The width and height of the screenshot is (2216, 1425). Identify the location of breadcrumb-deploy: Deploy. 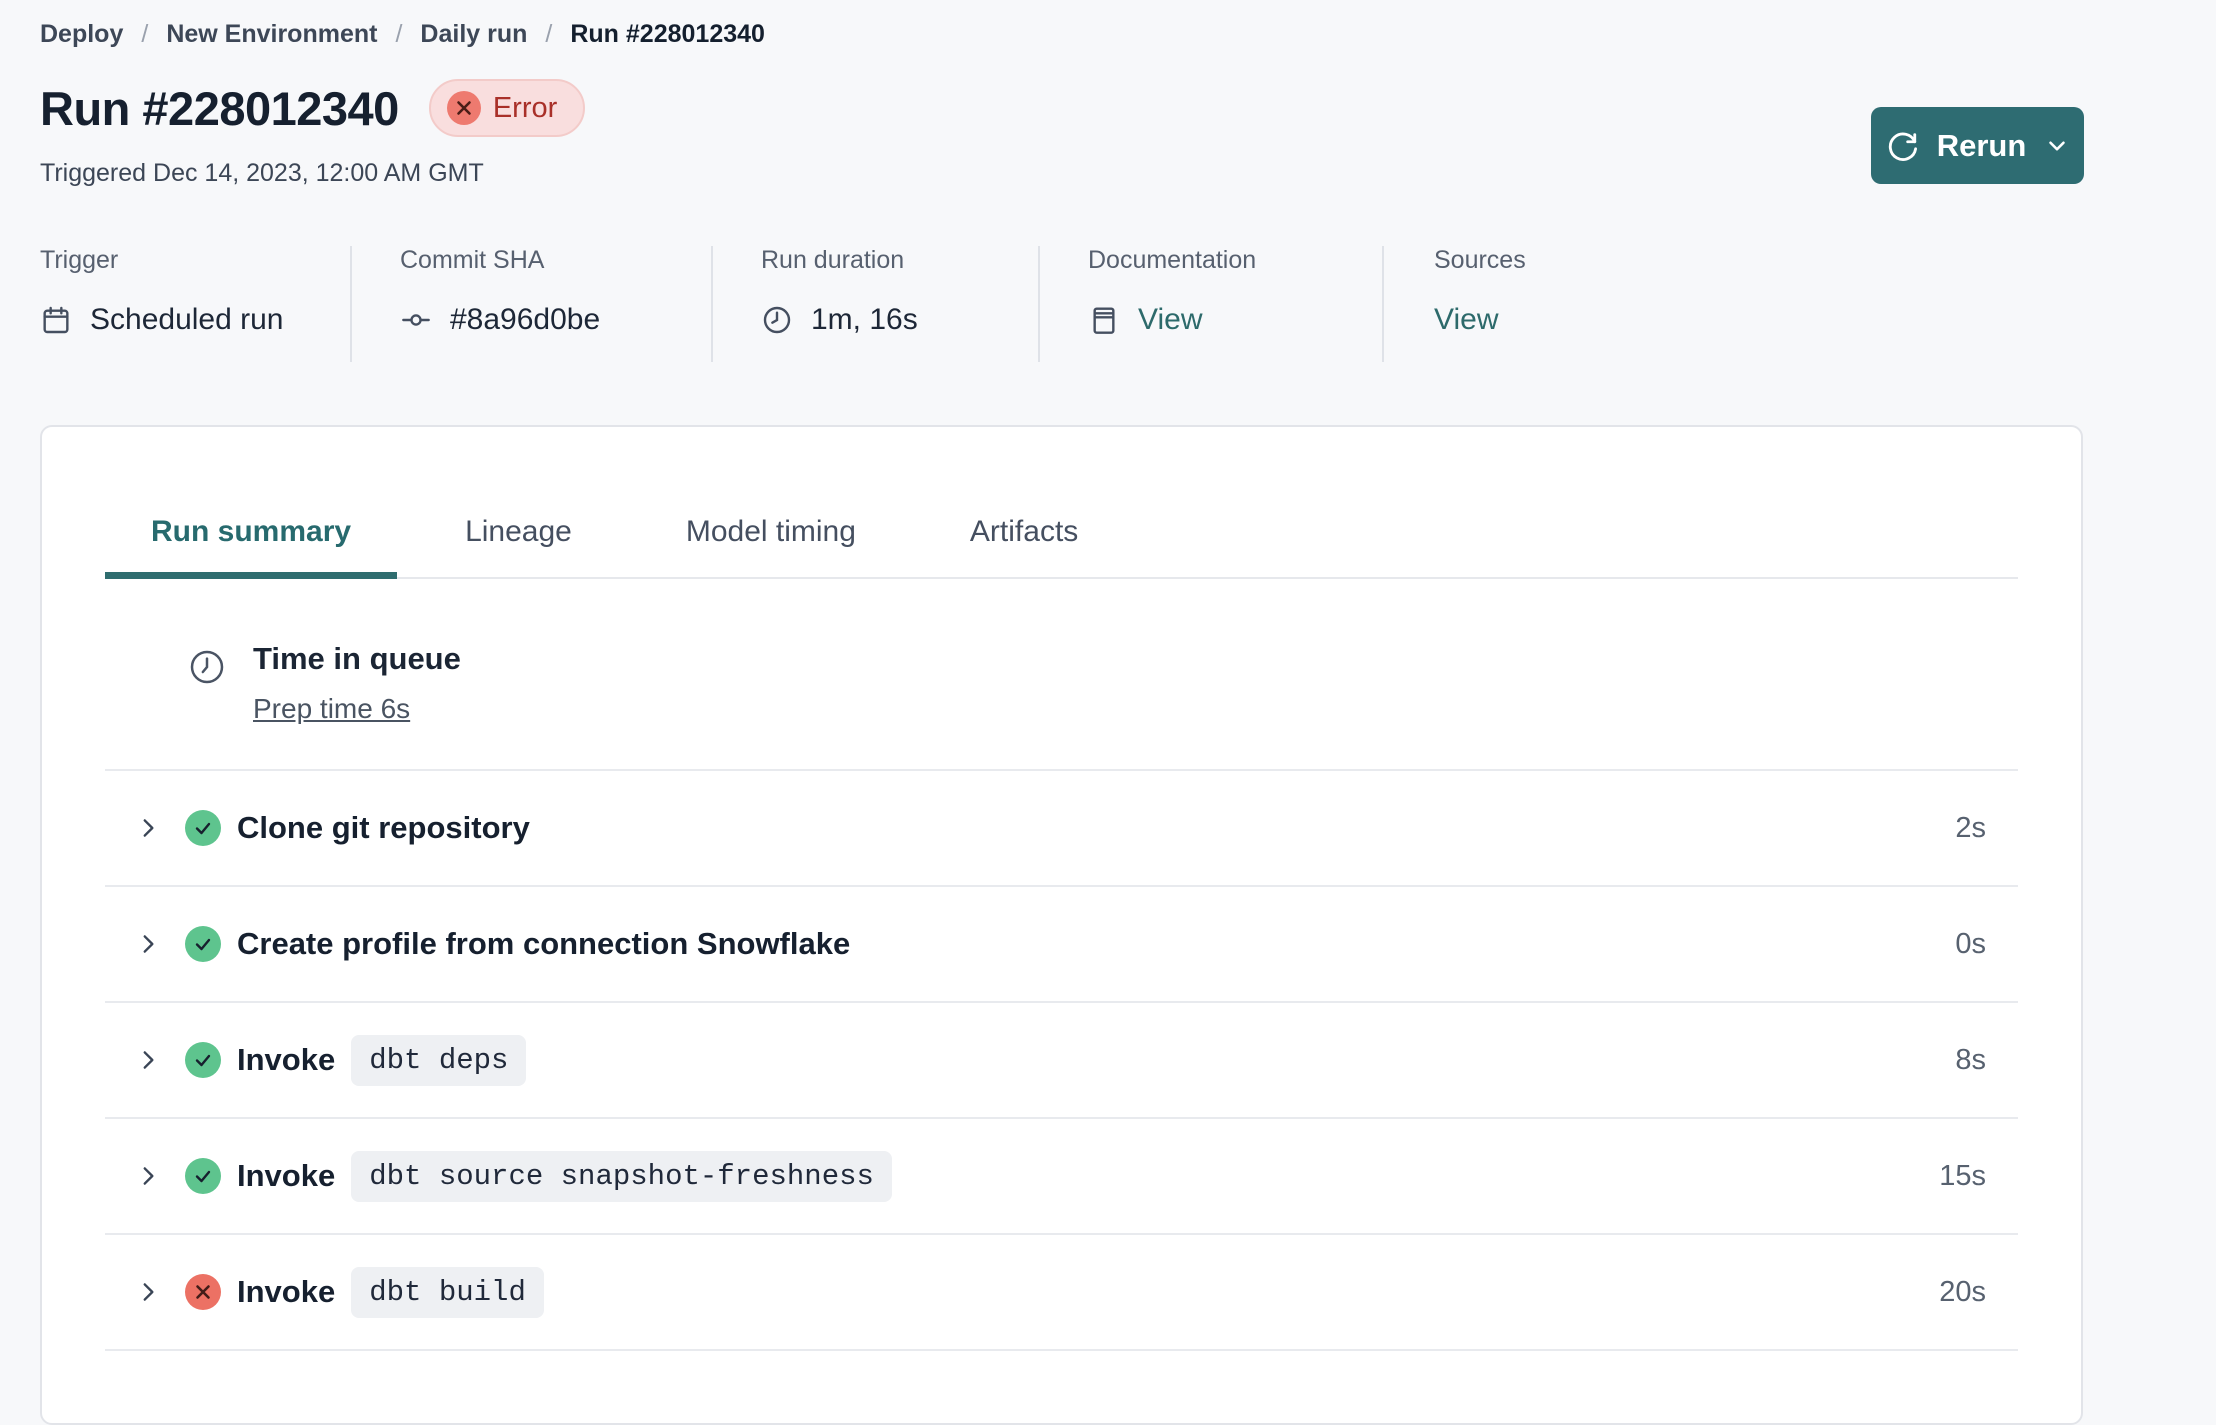
(81, 34).